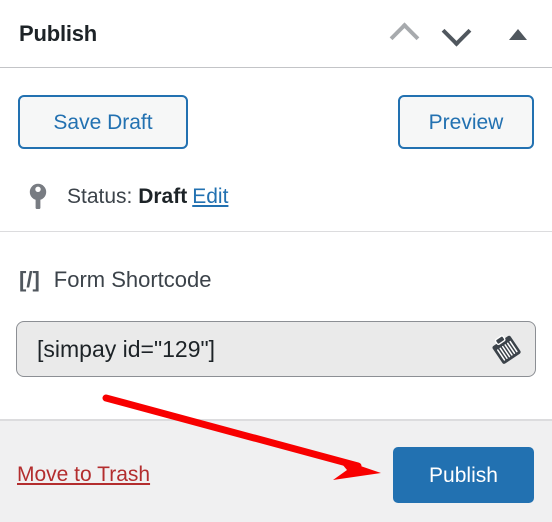 This screenshot has height=522, width=552. I want to click on order-lower-icon, so click(456, 34).